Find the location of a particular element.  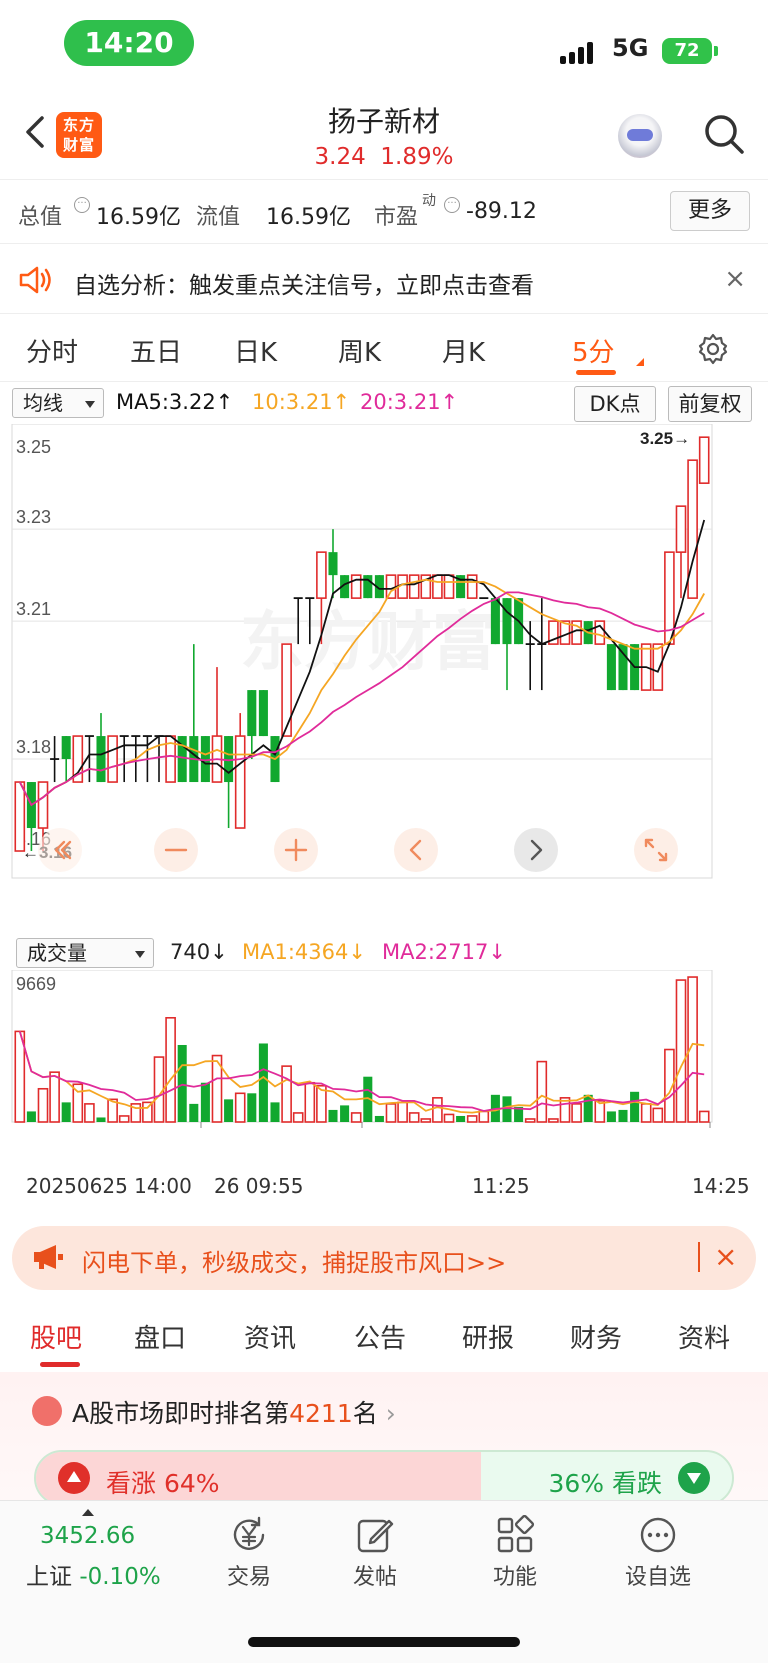

nav-trade: 交易 is located at coordinates (249, 1553).